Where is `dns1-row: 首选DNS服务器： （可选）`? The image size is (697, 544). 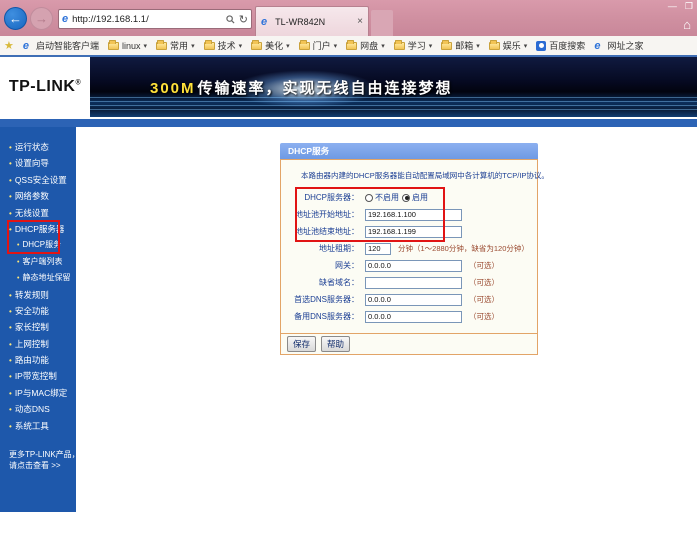 dns1-row: 首选DNS服务器： （可选） is located at coordinates (409, 299).